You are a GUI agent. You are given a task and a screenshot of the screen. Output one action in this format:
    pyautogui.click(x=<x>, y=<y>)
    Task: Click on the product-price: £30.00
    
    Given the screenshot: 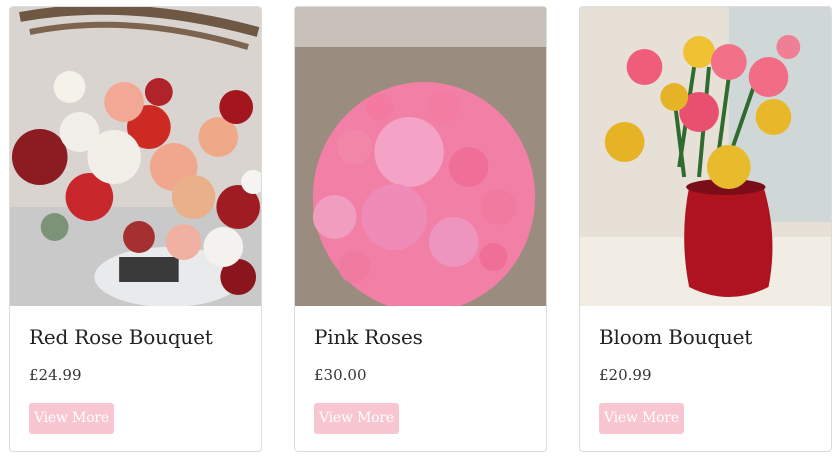 What is the action you would take?
    pyautogui.click(x=340, y=375)
    